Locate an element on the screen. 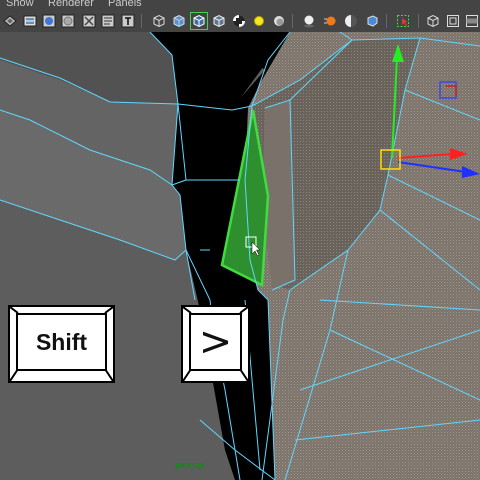  film-gate-icon is located at coordinates (471, 21).